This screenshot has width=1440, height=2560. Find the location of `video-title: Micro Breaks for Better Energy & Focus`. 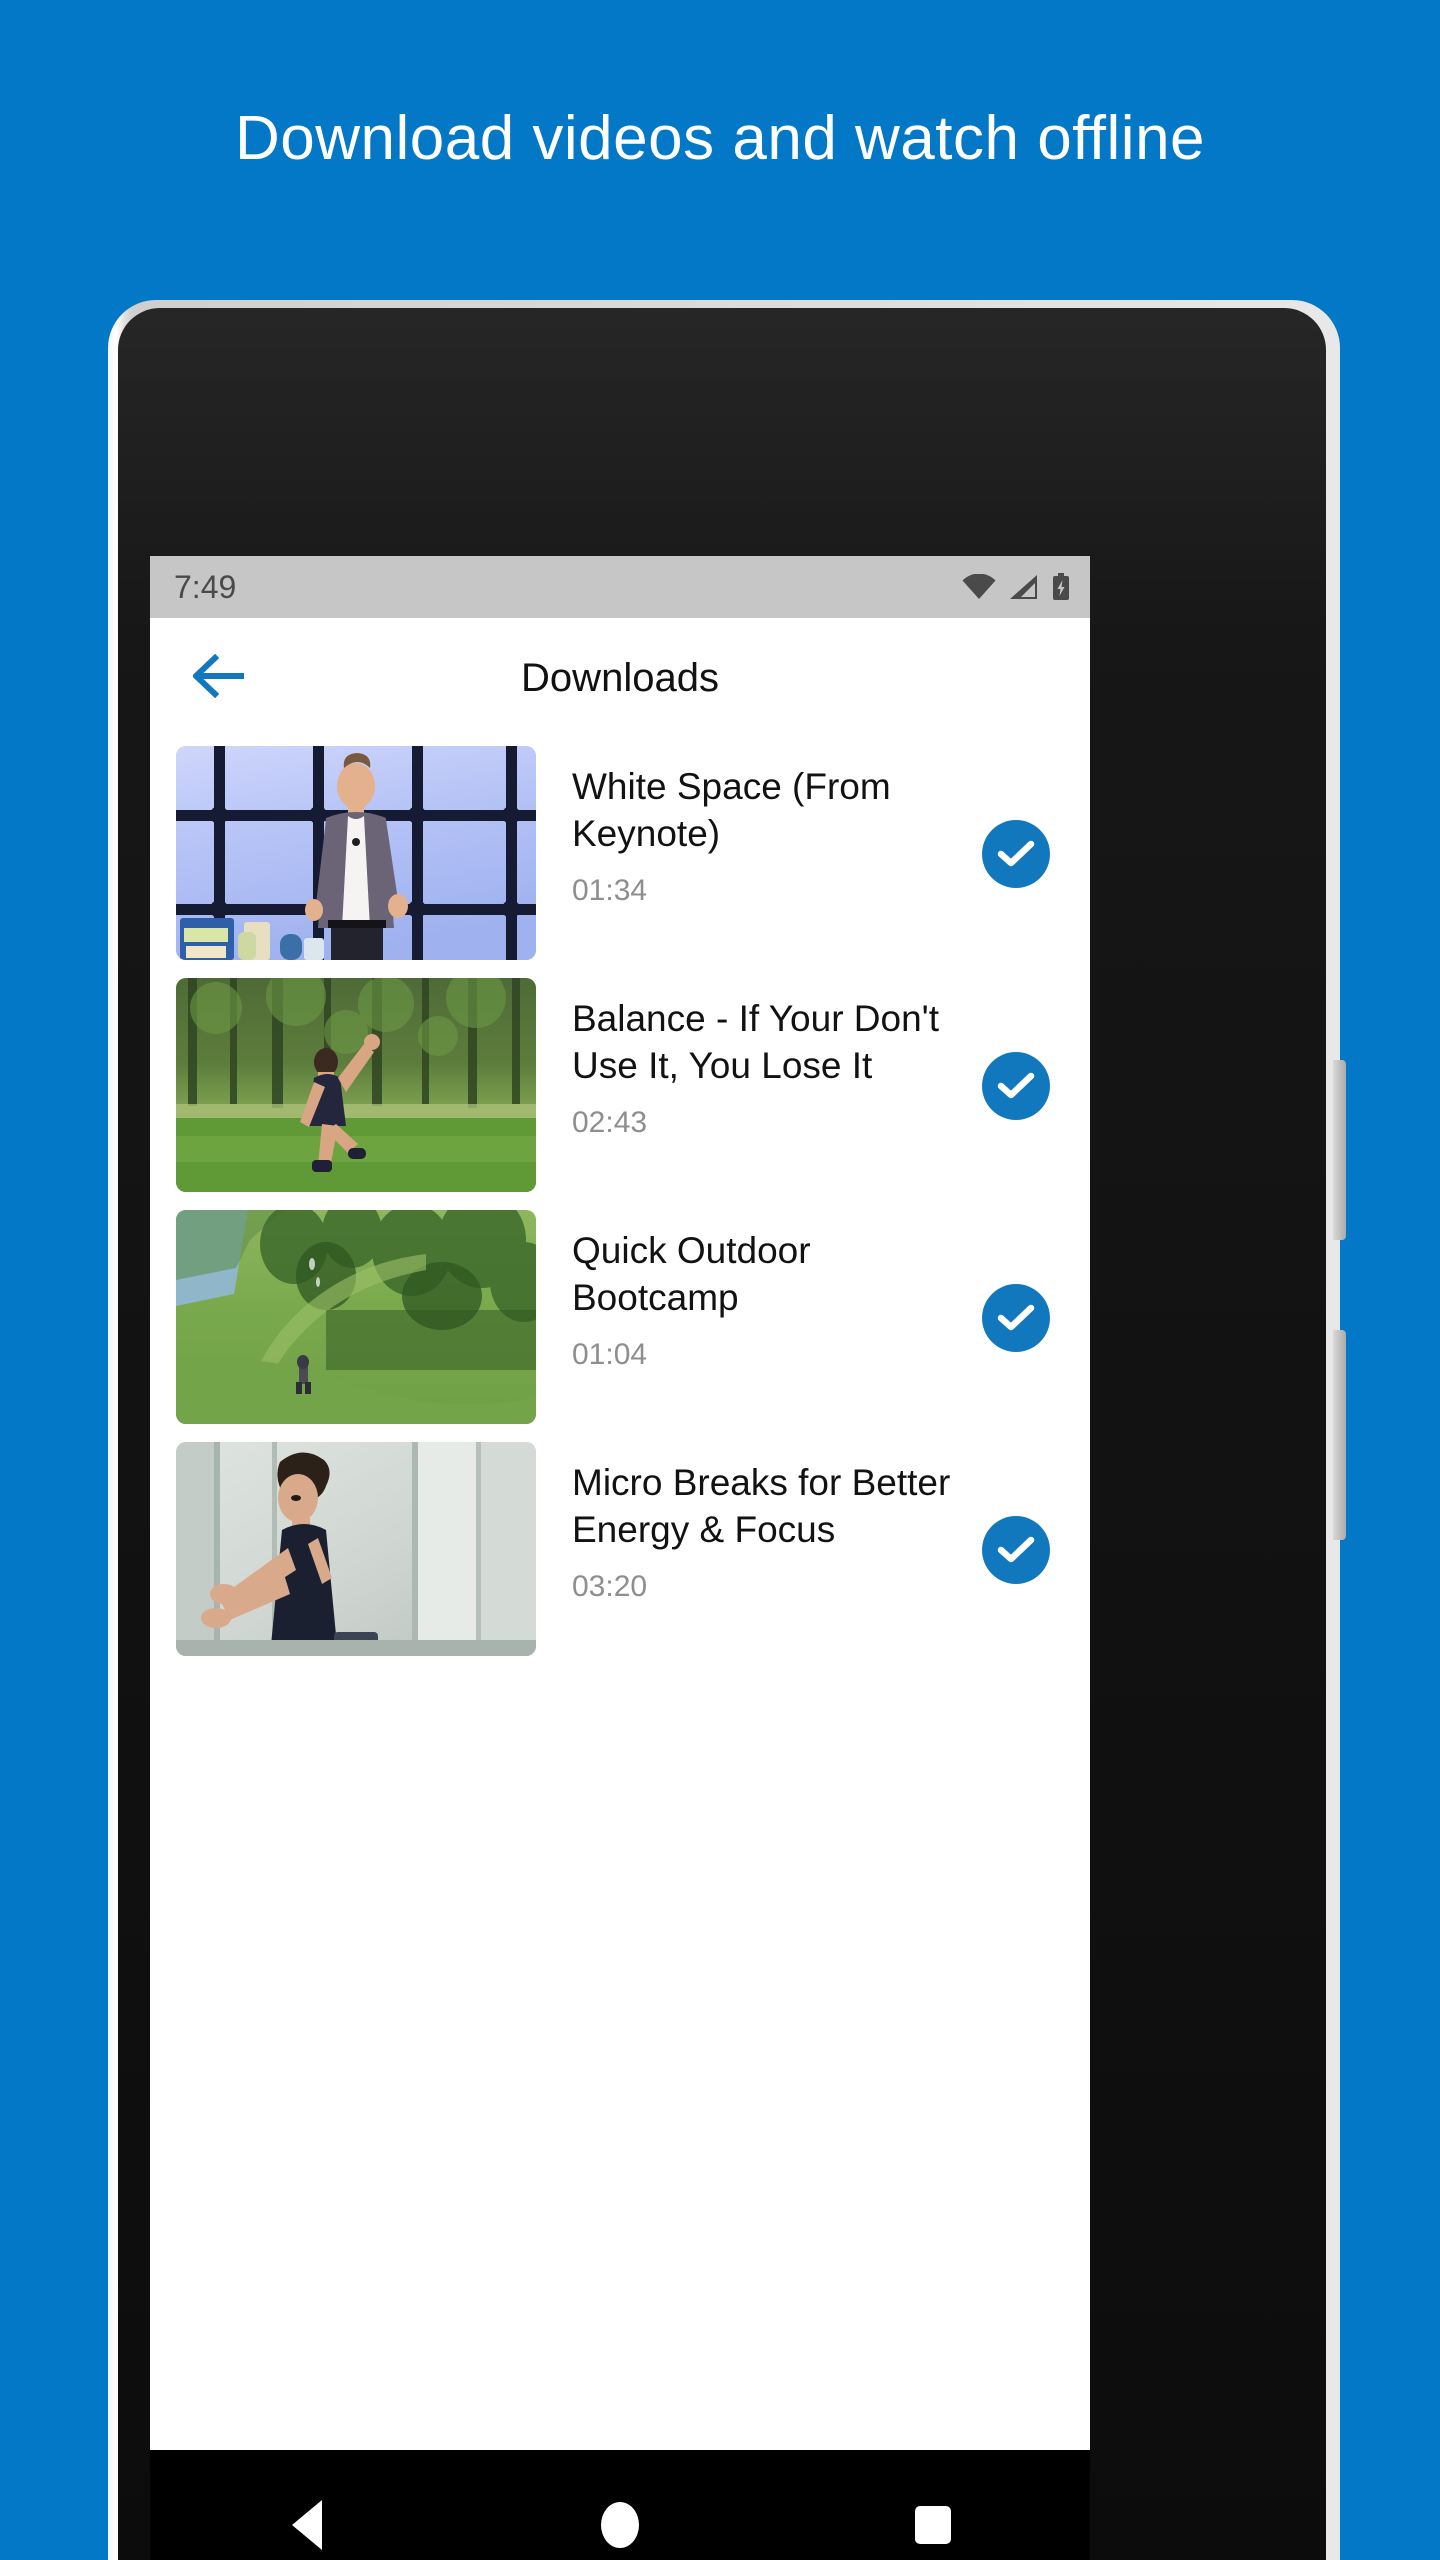

video-title: Micro Breaks for Better Energy & Focus is located at coordinates (761, 1506).